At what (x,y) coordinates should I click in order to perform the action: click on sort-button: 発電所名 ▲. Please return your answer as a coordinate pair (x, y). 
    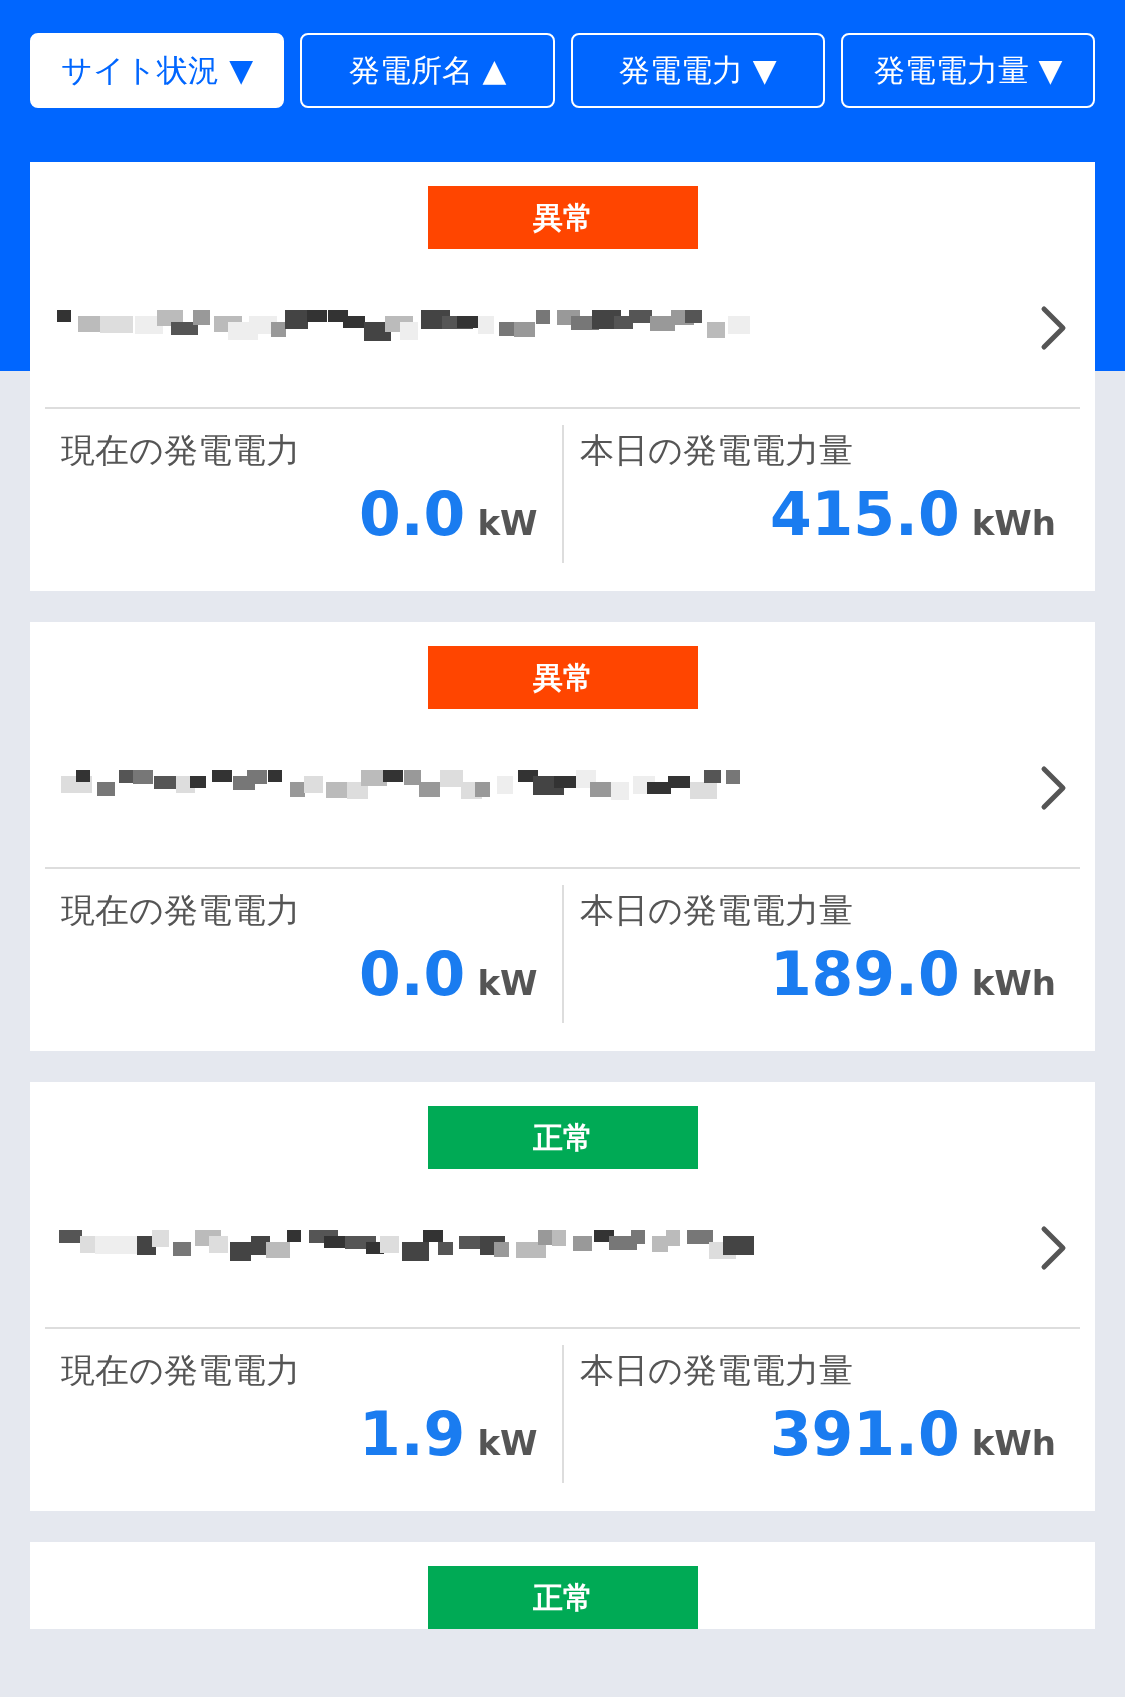
    Looking at the image, I should click on (427, 70).